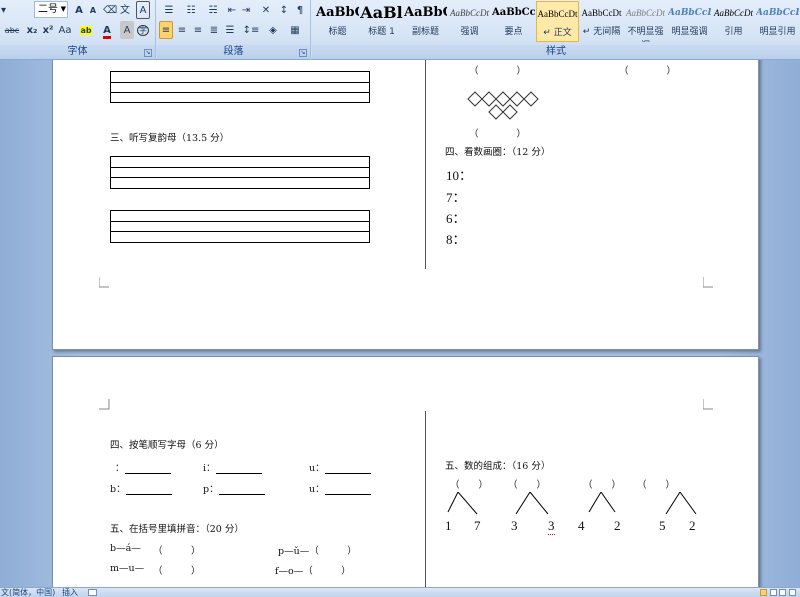 This screenshot has width=800, height=597. I want to click on increase-indent-button: ⇥, so click(246, 10).